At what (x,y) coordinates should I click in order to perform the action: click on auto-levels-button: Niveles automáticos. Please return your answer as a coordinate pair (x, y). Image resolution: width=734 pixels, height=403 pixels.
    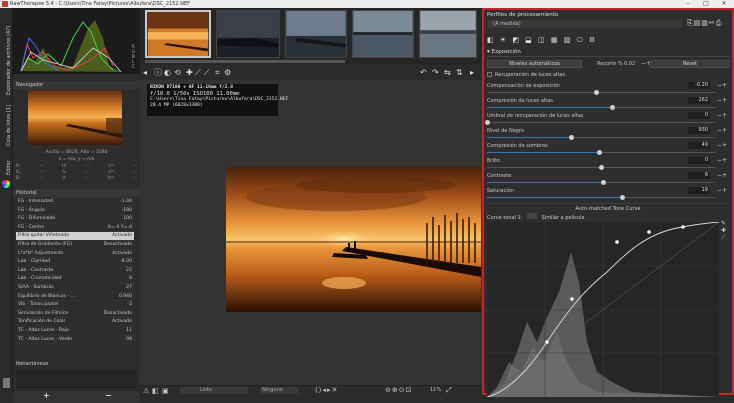
    Looking at the image, I should click on (534, 64).